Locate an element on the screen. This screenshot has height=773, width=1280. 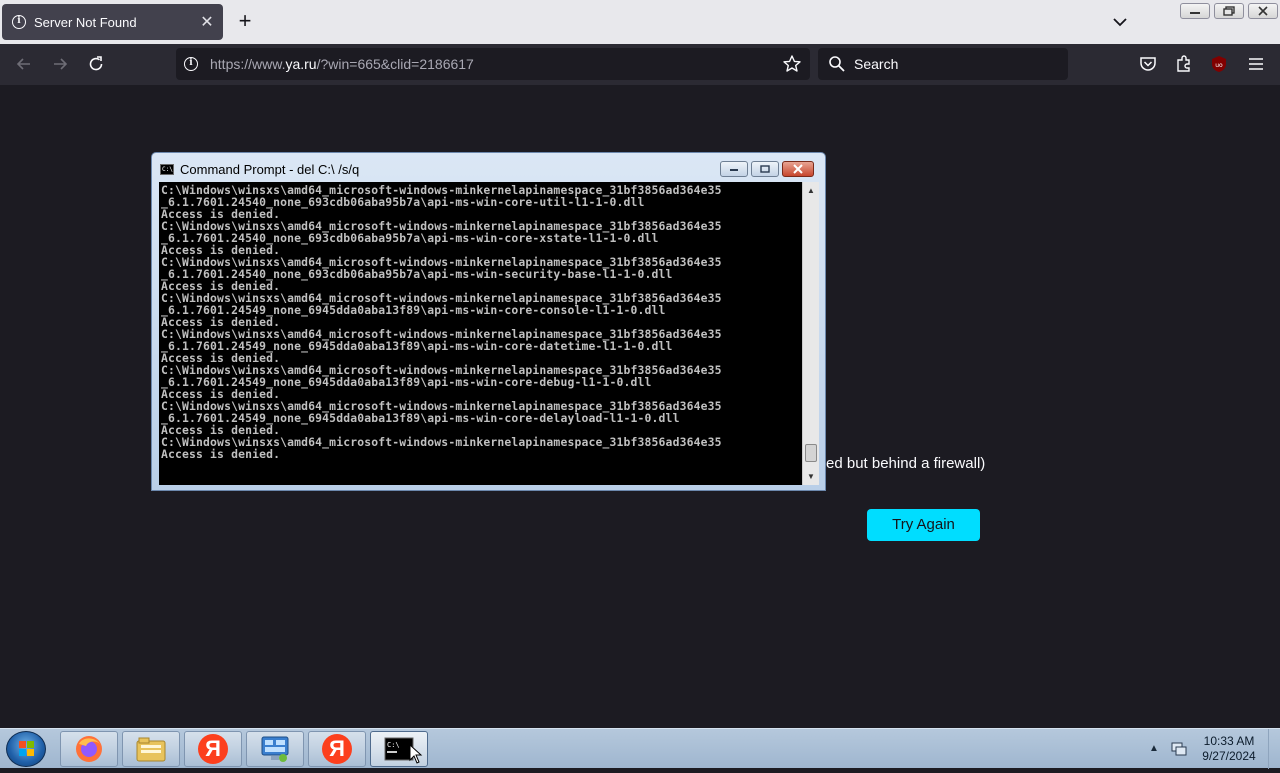
error-hint-text: ed but behind a firewall) is located at coordinates (906, 463).